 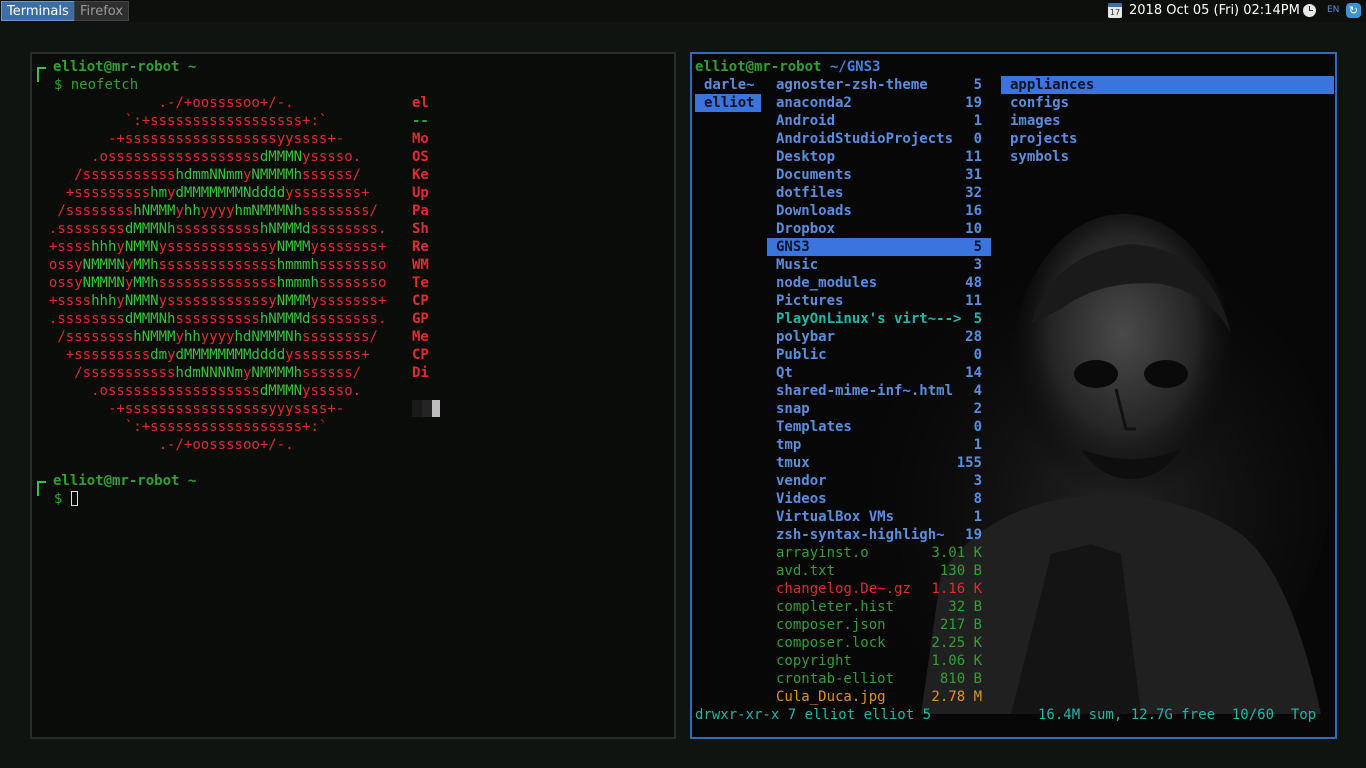 What do you see at coordinates (879, 211) in the screenshot?
I see `ranger-file-entry: Downloads 16` at bounding box center [879, 211].